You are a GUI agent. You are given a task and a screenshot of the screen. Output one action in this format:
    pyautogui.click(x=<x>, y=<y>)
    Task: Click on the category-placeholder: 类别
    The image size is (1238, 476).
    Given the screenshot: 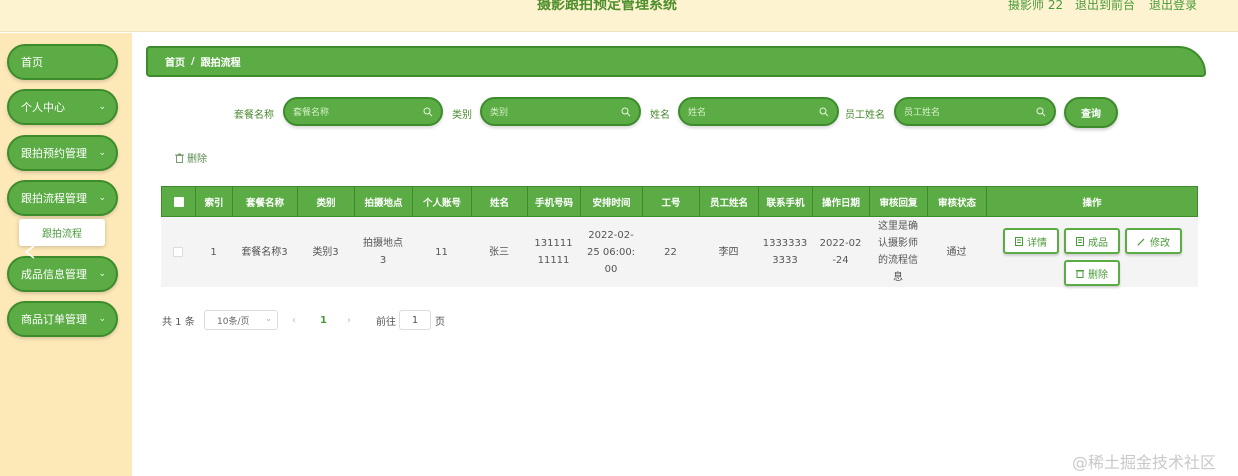 What is the action you would take?
    pyautogui.click(x=499, y=113)
    